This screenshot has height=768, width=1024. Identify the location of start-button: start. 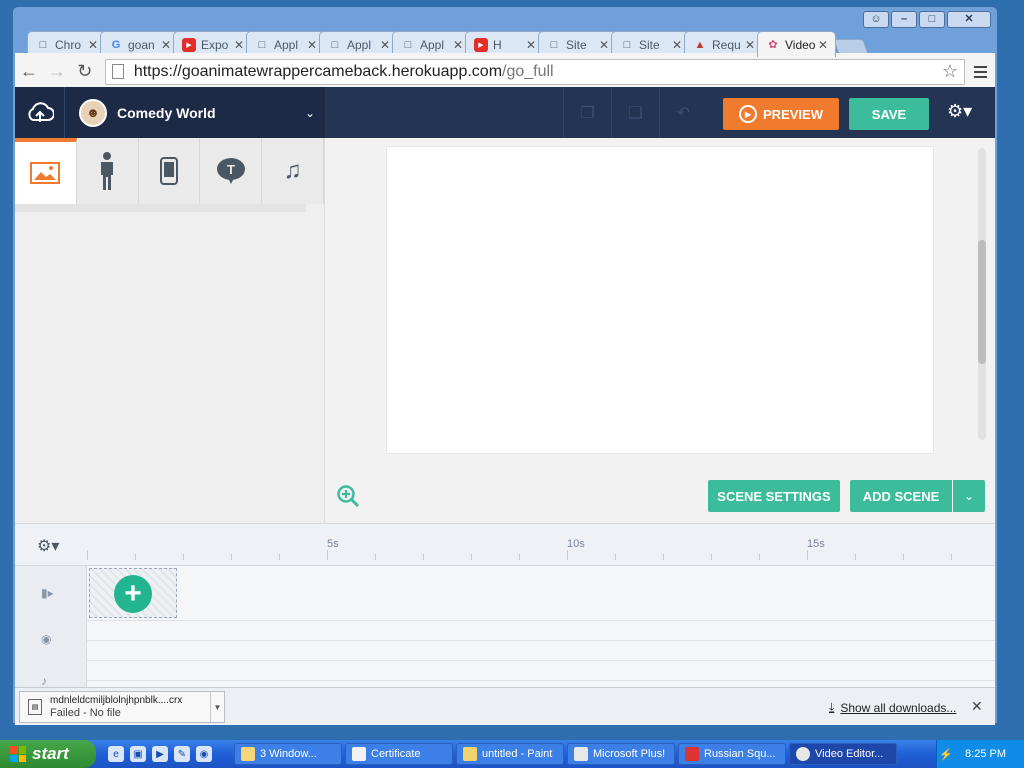
(48, 754).